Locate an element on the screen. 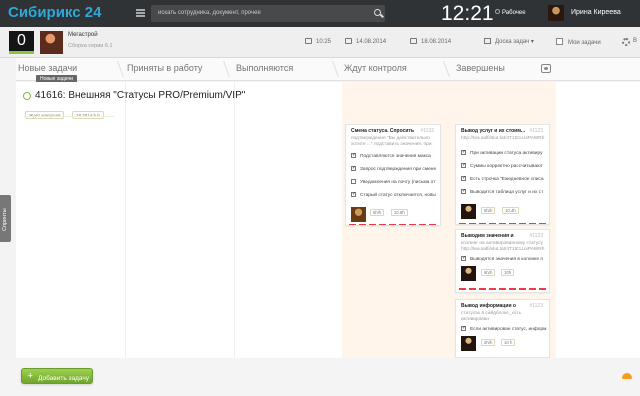 The height and width of the screenshot is (396, 640). checklist-item: Подставляются значения макса is located at coordinates (395, 156).